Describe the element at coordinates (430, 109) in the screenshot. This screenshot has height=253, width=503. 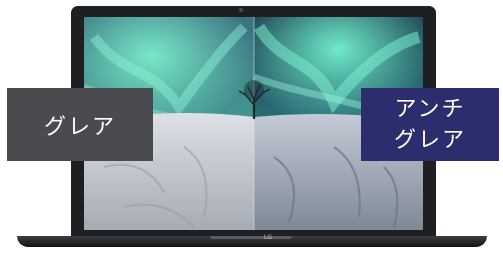
I see `antiglare-label-line1: アンチ` at that location.